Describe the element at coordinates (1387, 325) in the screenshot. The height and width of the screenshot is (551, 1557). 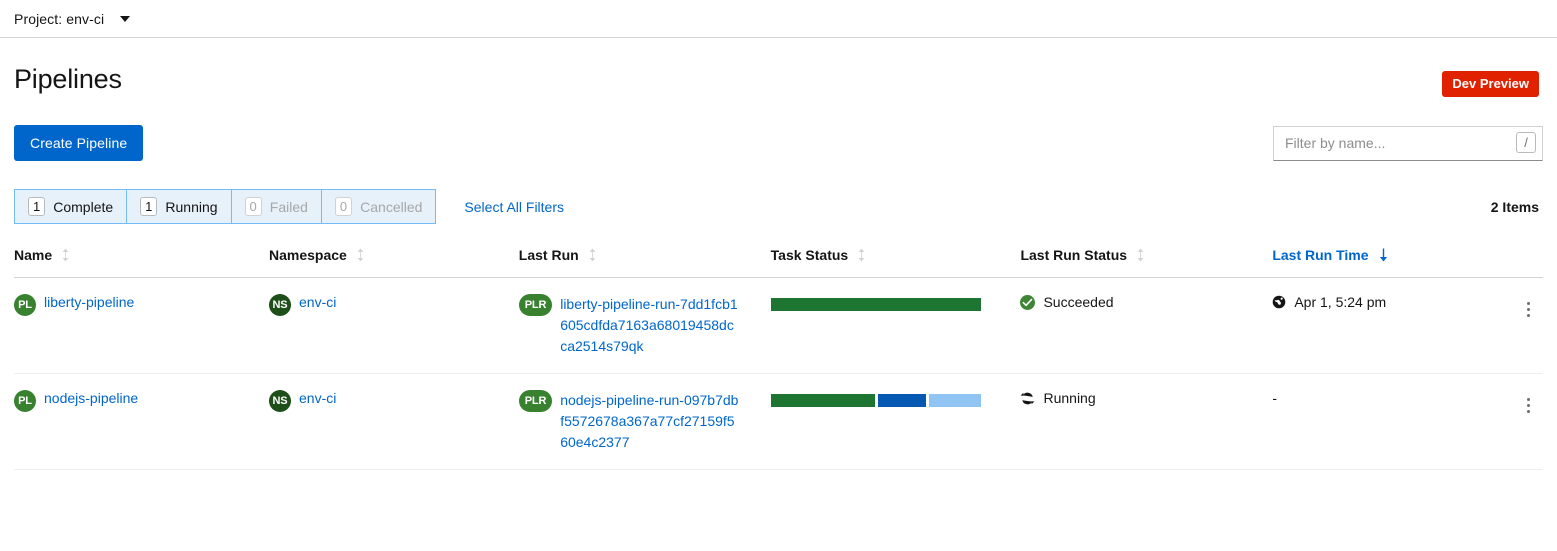
I see `cell-last-run-time: Apr 1, 5:24 pm` at that location.